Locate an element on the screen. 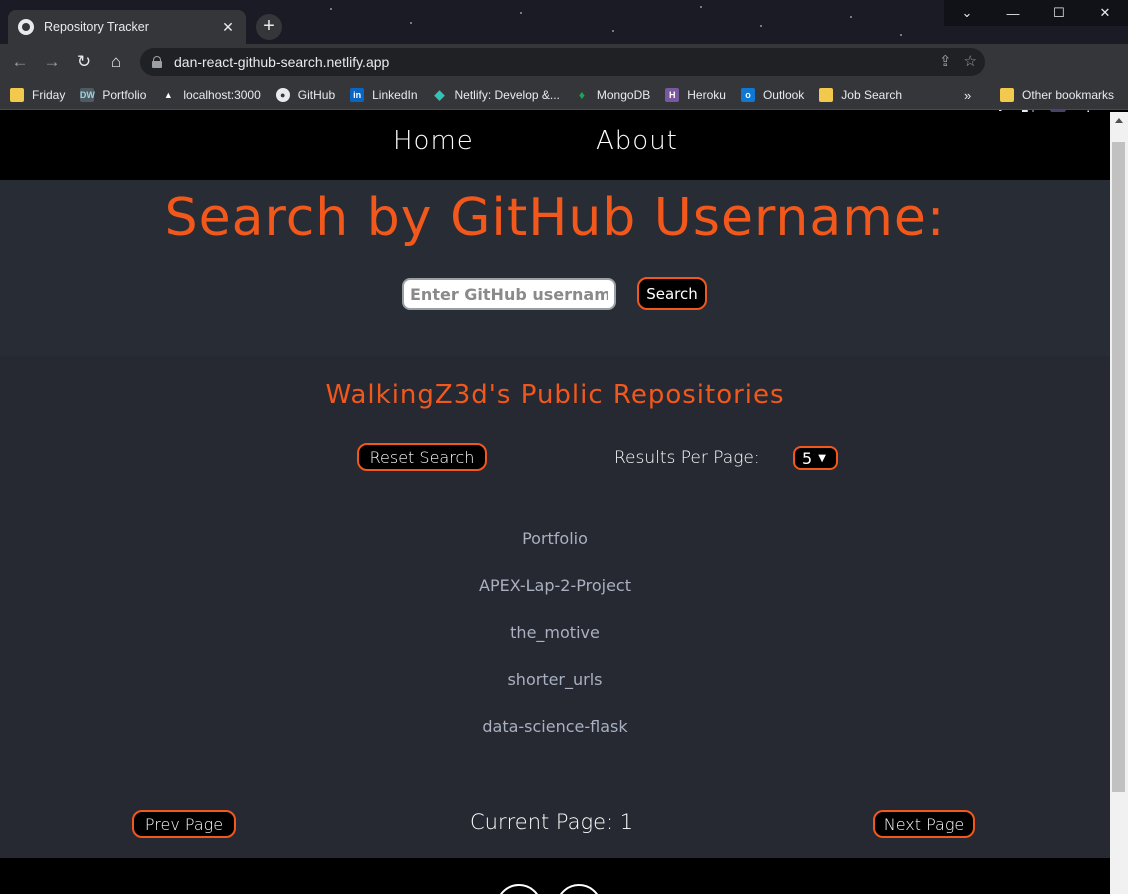  chevron-down-icon: ▼ is located at coordinates (822, 458).